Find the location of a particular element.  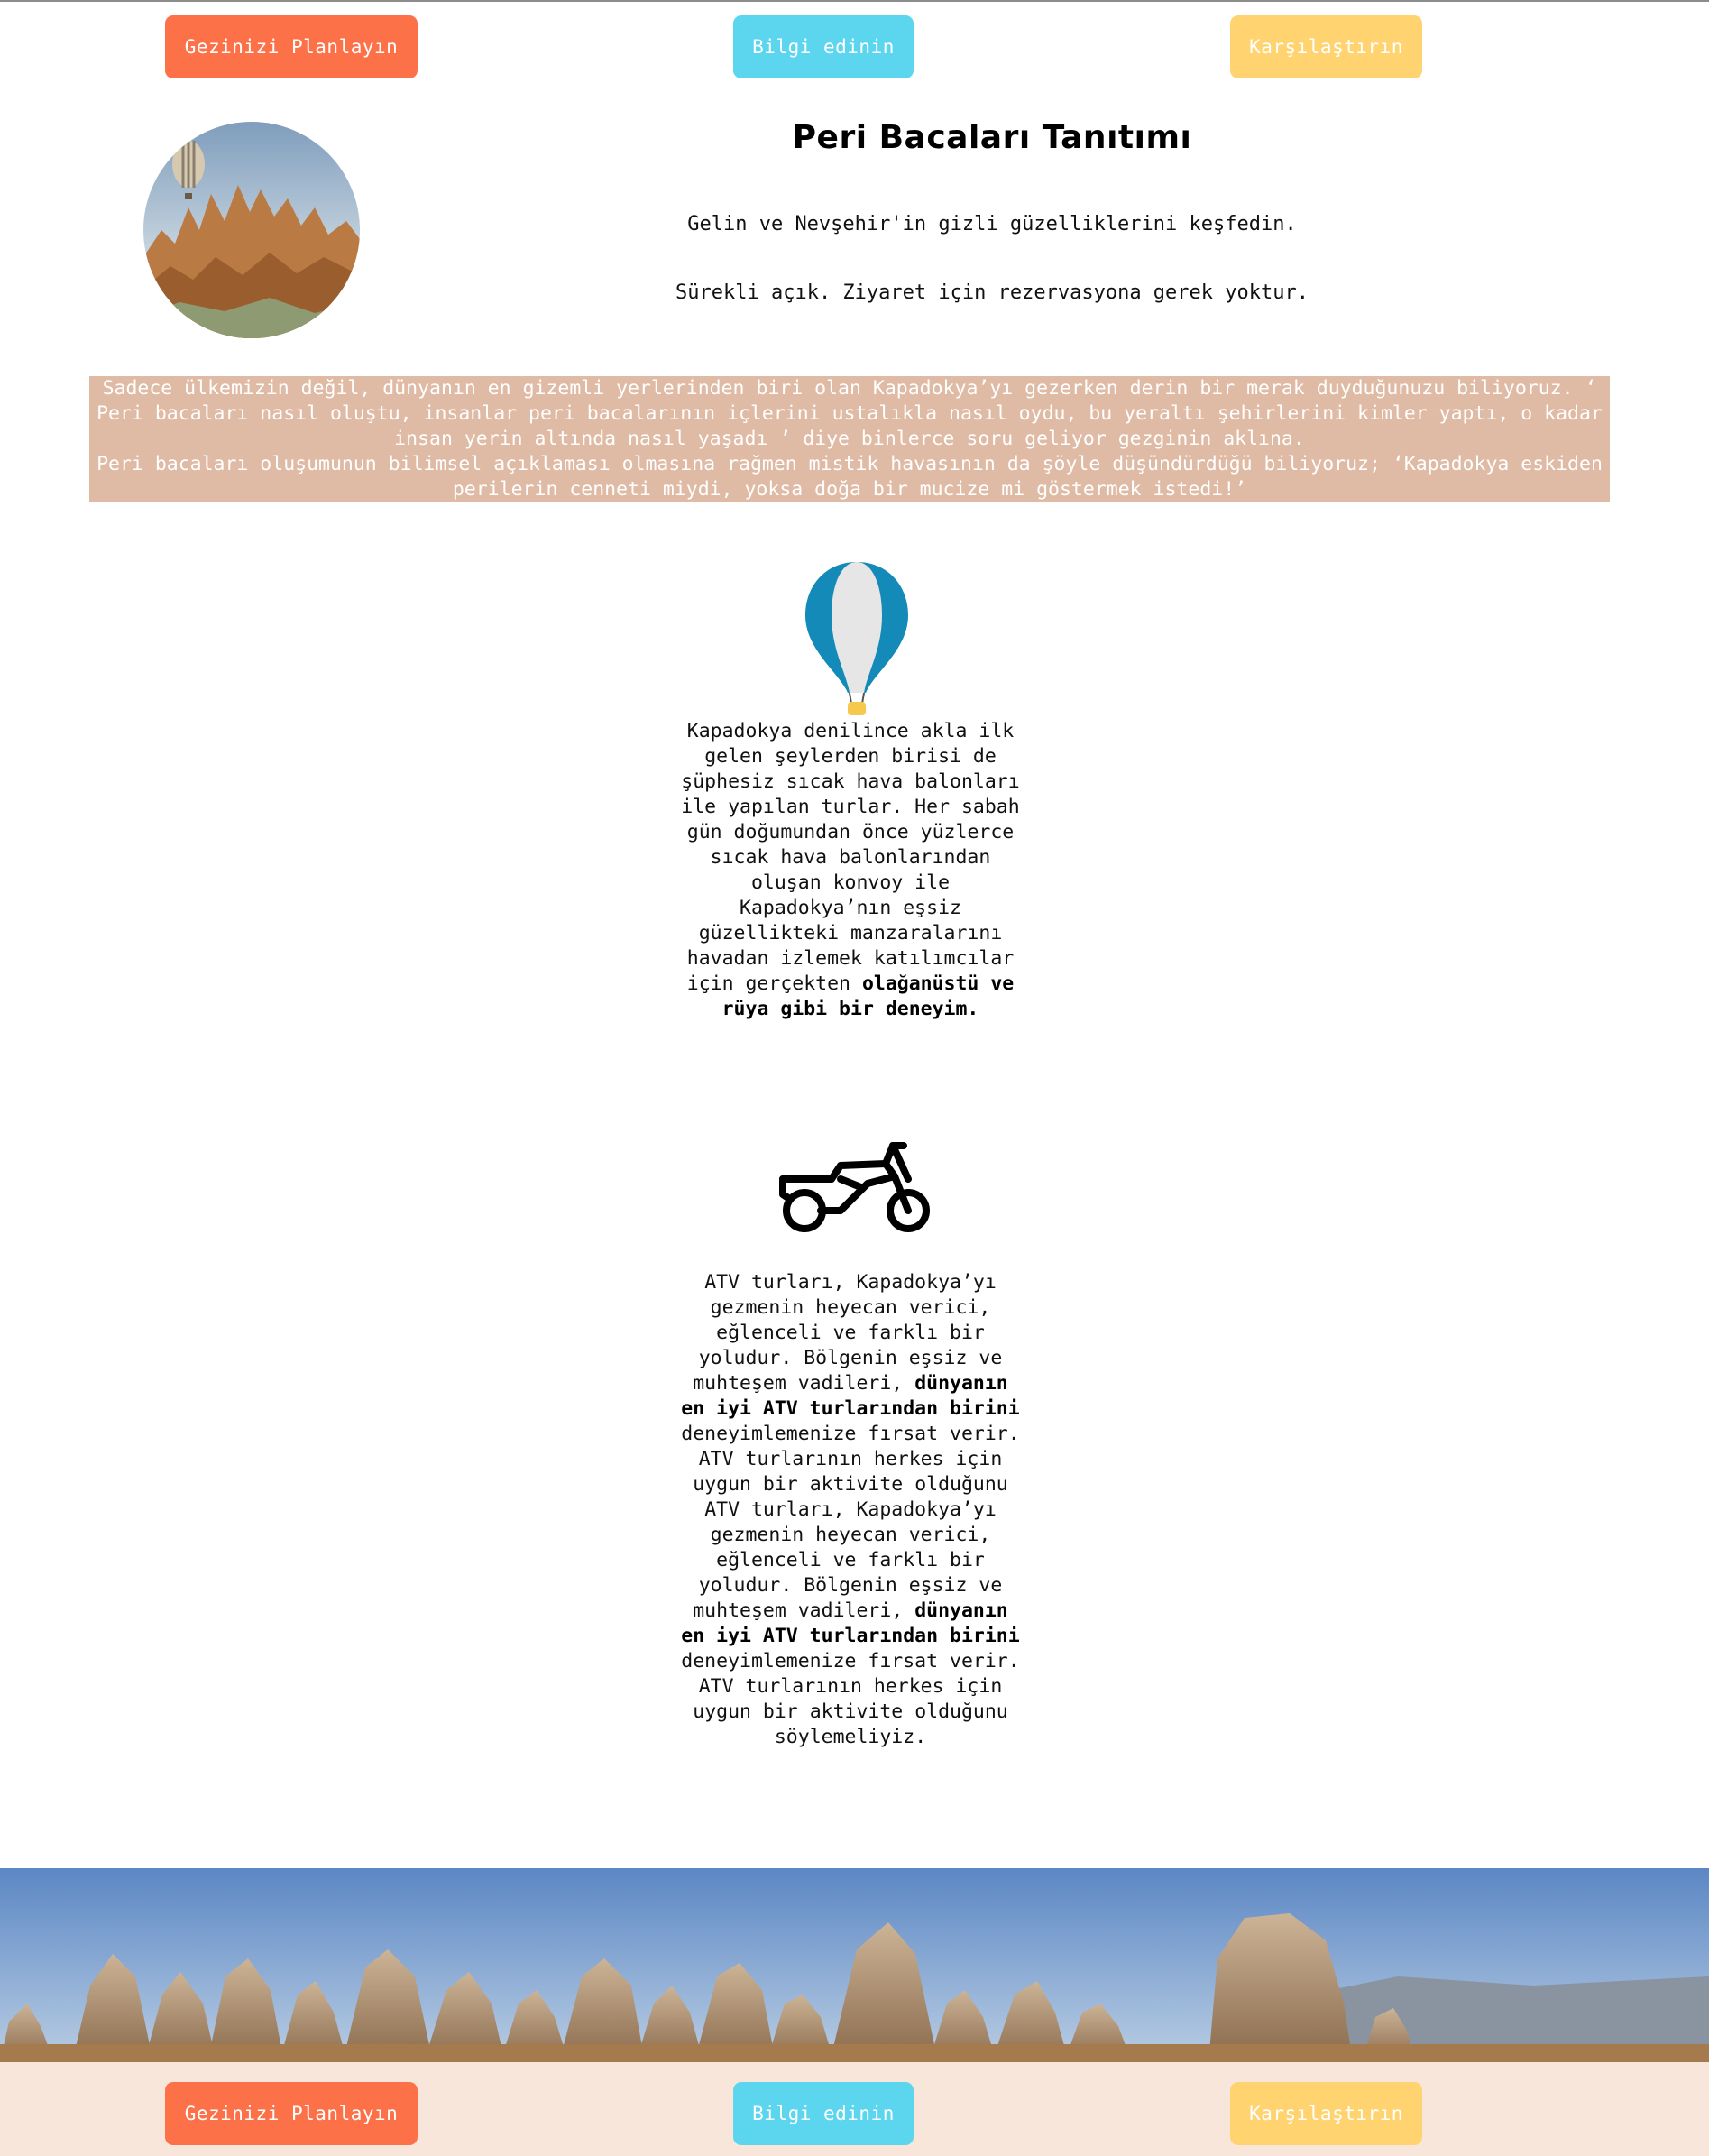

footer-get-info-button: Bilgi edinin is located at coordinates (823, 2113).